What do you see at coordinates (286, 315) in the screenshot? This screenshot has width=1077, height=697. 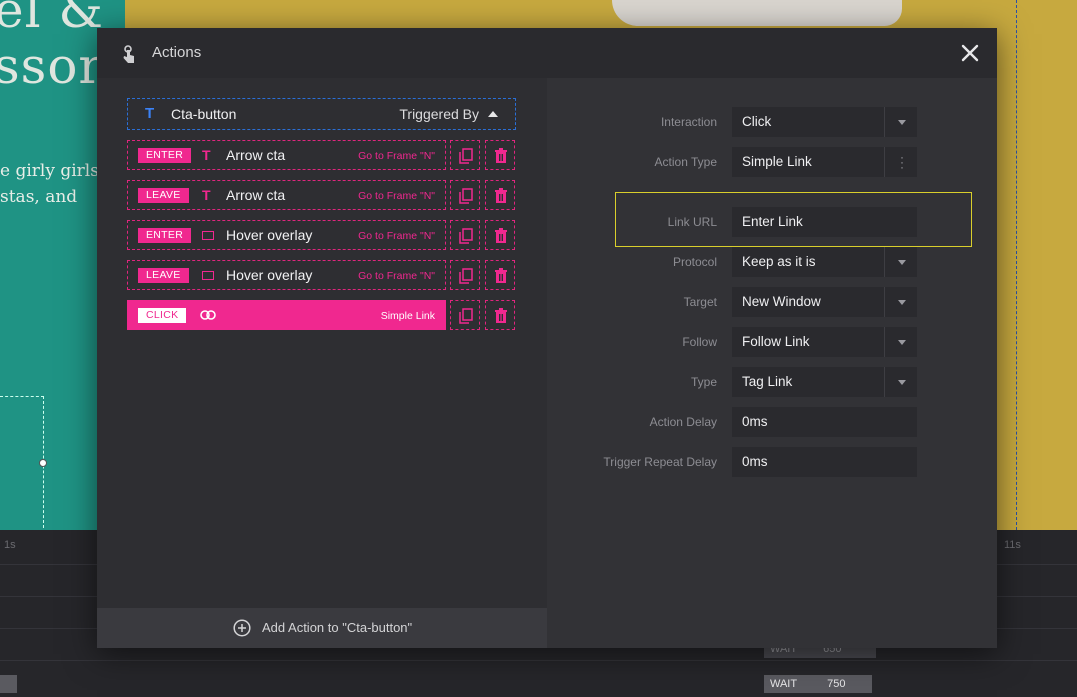 I see `action-row-selected: CLICK Simple Link` at bounding box center [286, 315].